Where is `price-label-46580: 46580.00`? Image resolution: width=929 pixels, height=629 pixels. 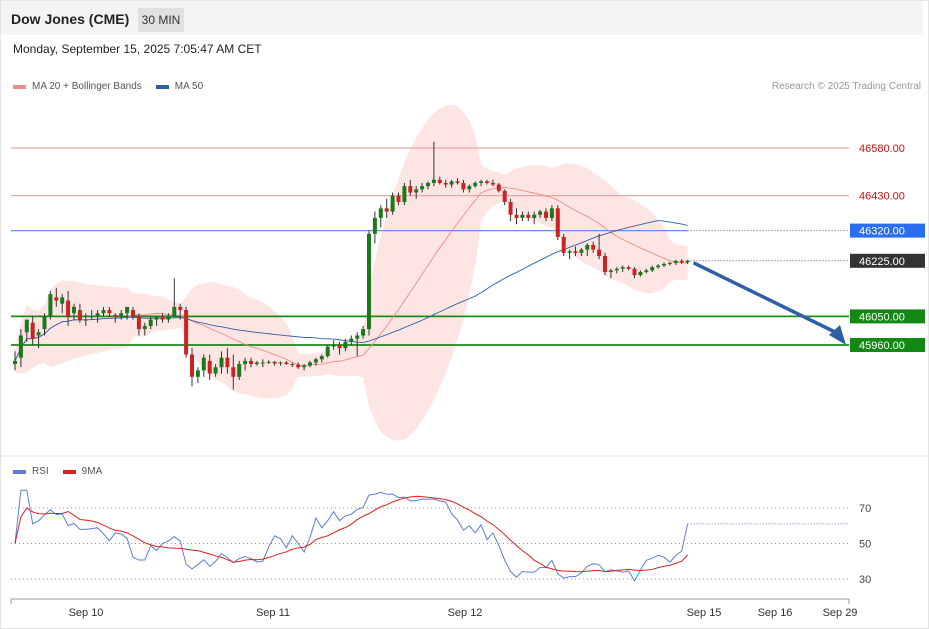
price-label-46580: 46580.00 is located at coordinates (882, 149).